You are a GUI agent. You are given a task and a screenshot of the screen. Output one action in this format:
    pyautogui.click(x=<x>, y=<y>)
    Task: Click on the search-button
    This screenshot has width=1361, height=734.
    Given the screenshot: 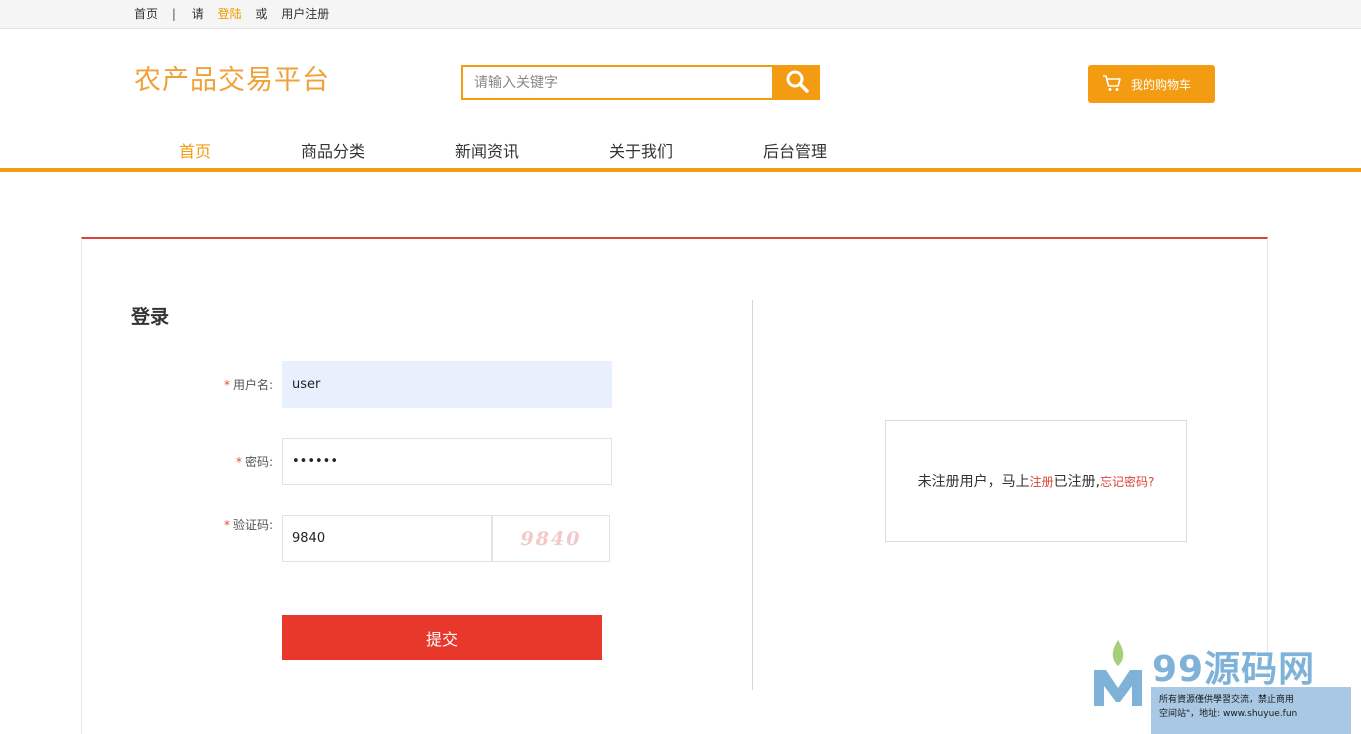 What is the action you would take?
    pyautogui.click(x=797, y=82)
    